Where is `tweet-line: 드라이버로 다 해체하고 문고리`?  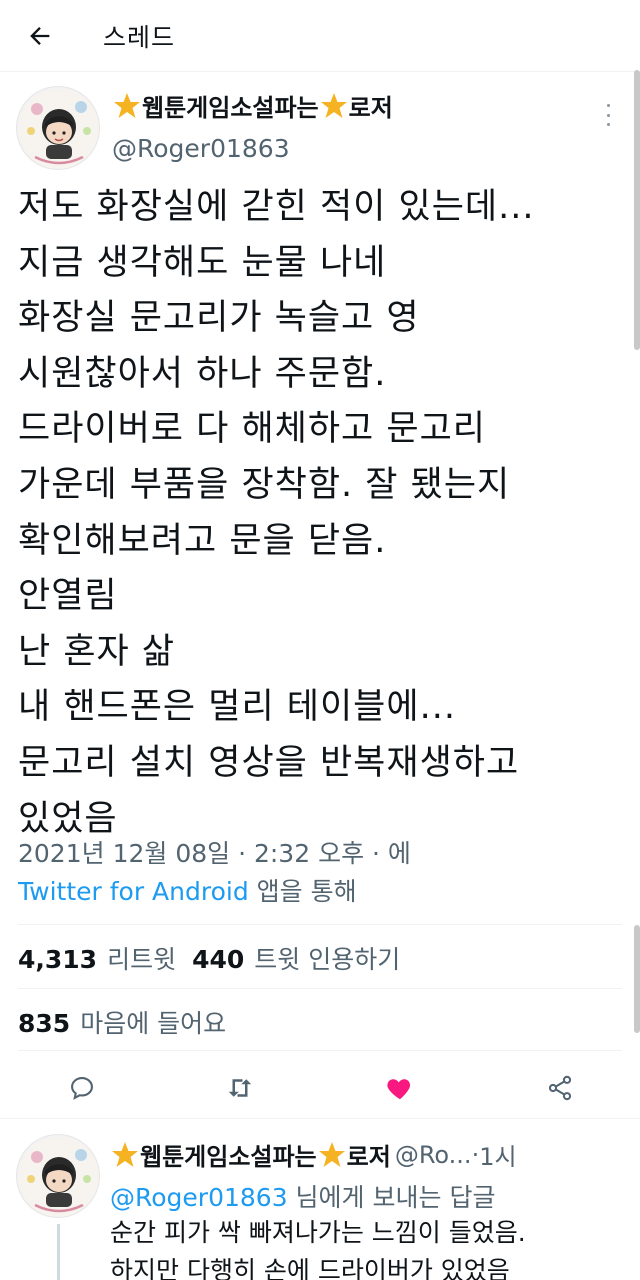
tweet-line: 드라이버로 다 해체하고 문고리 is located at coordinates (252, 429).